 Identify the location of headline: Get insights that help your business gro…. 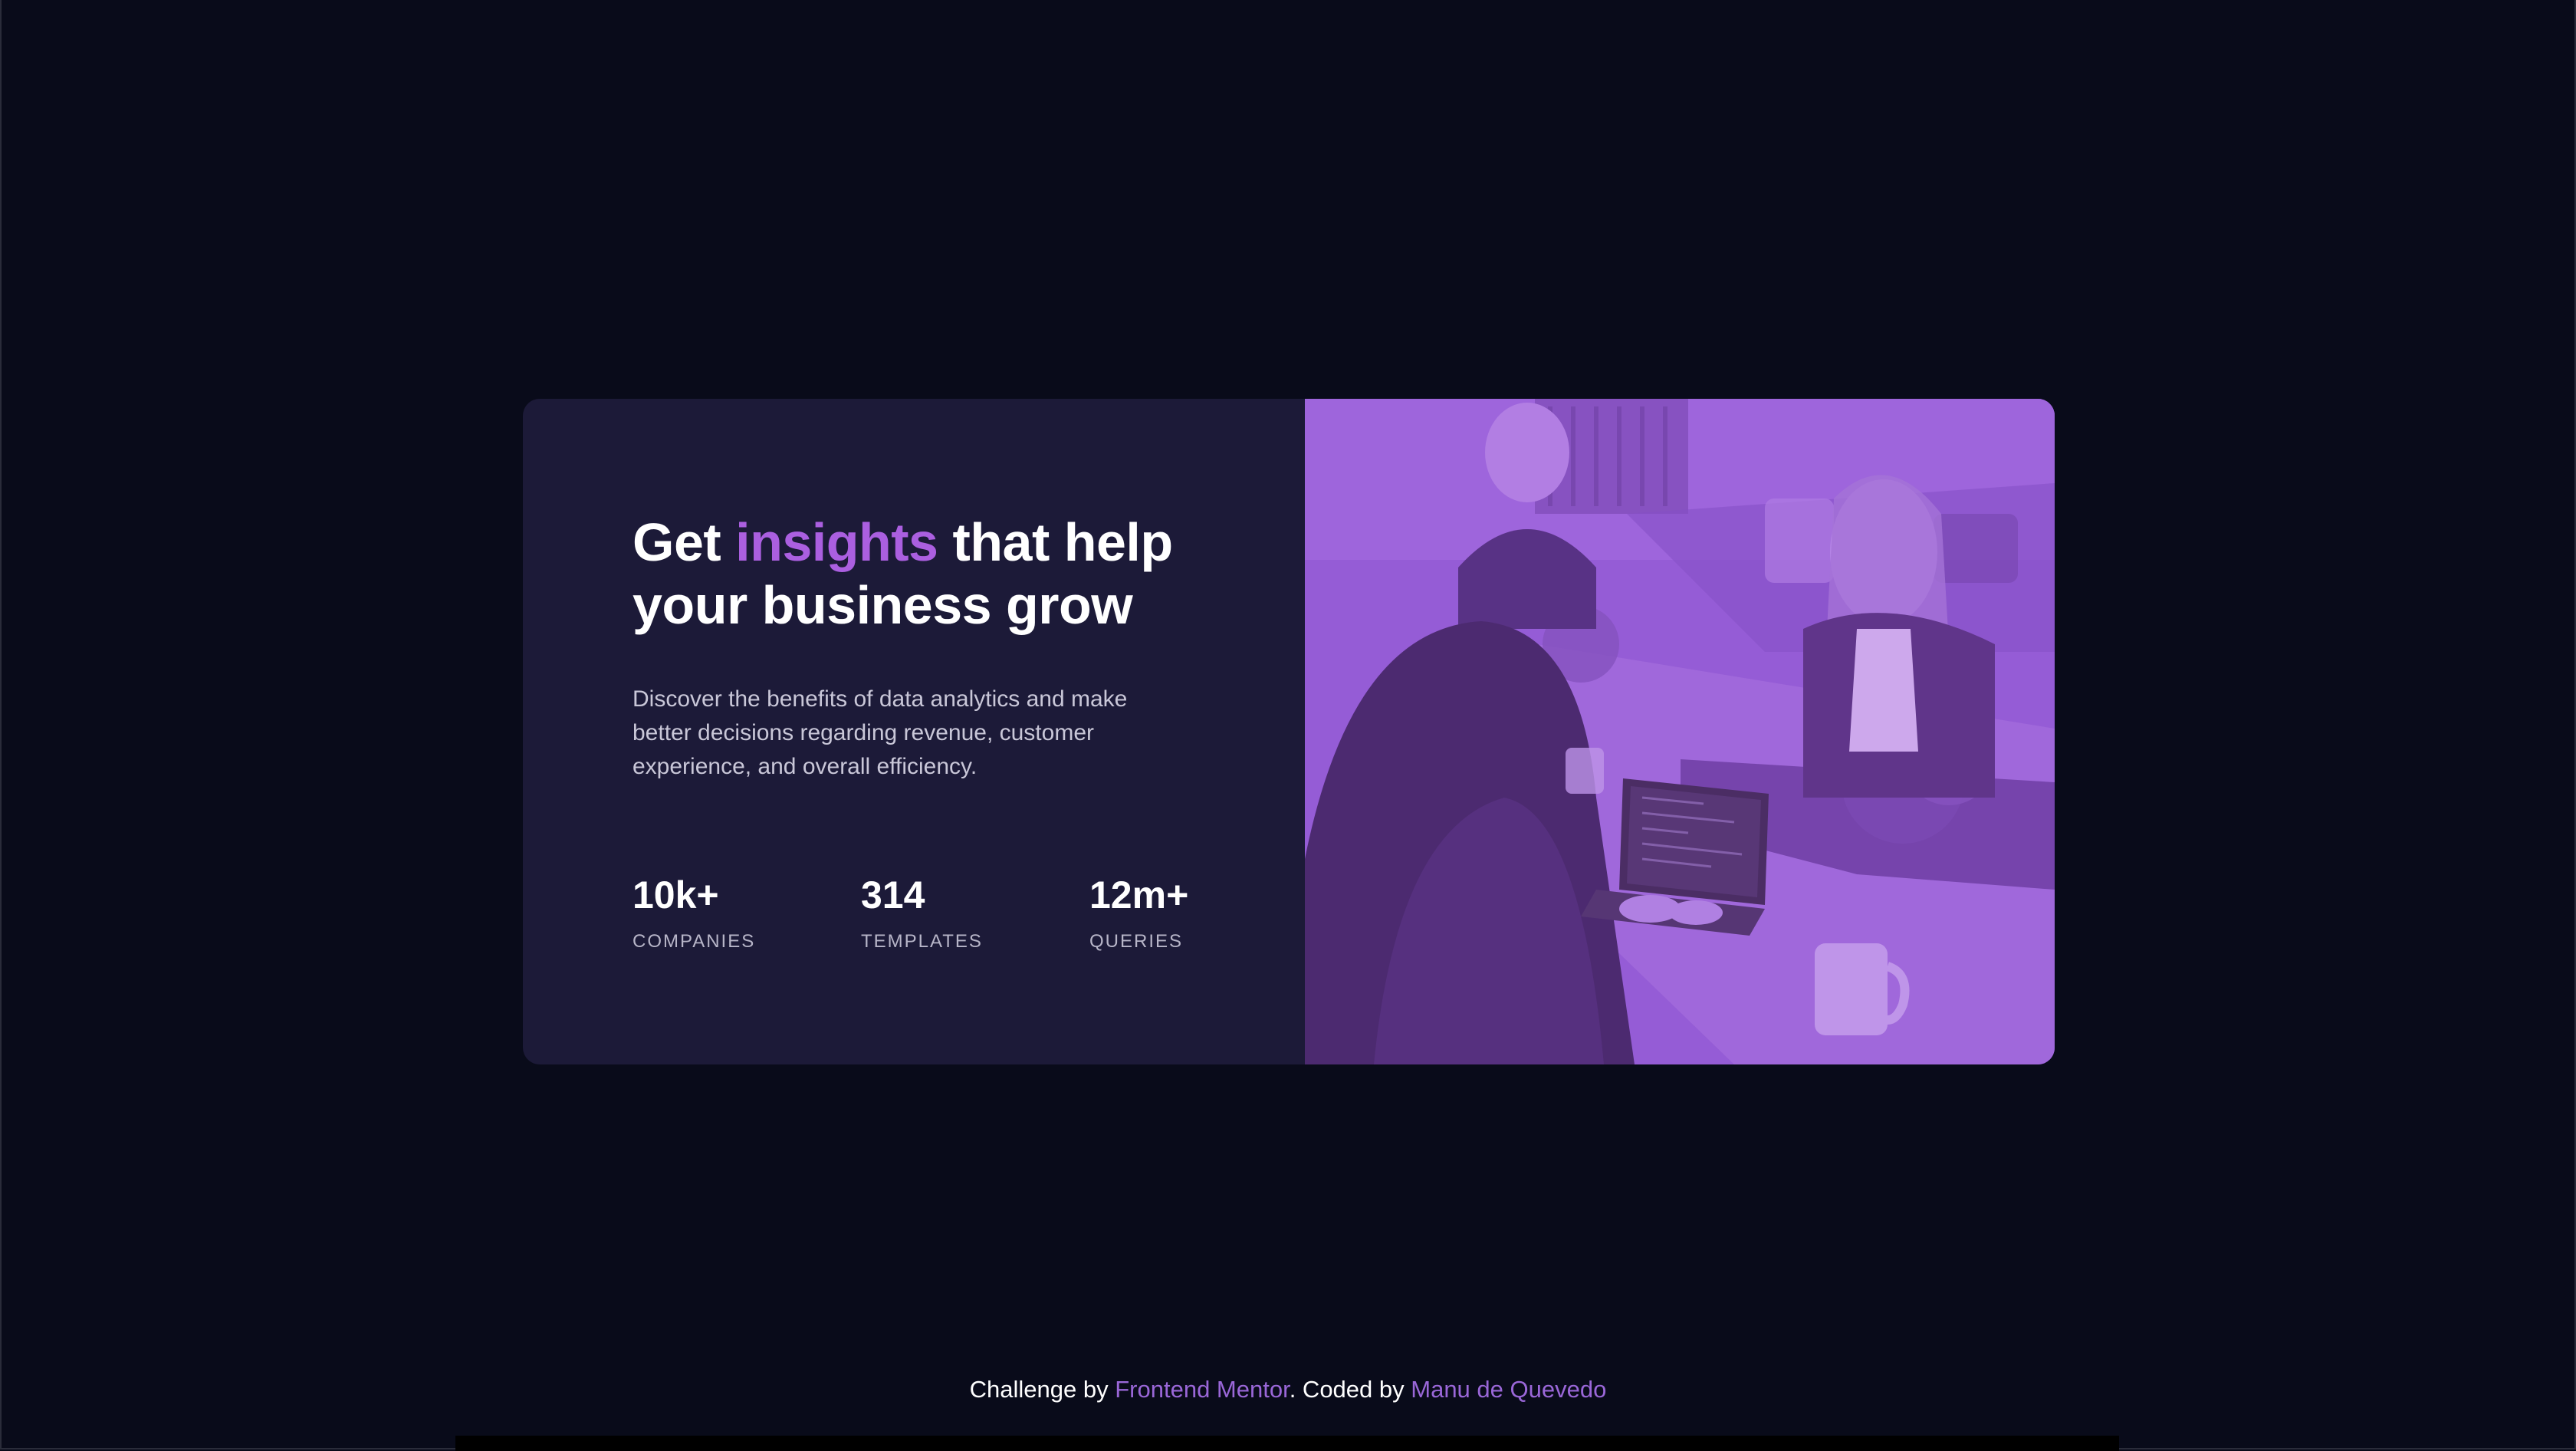
(923, 574).